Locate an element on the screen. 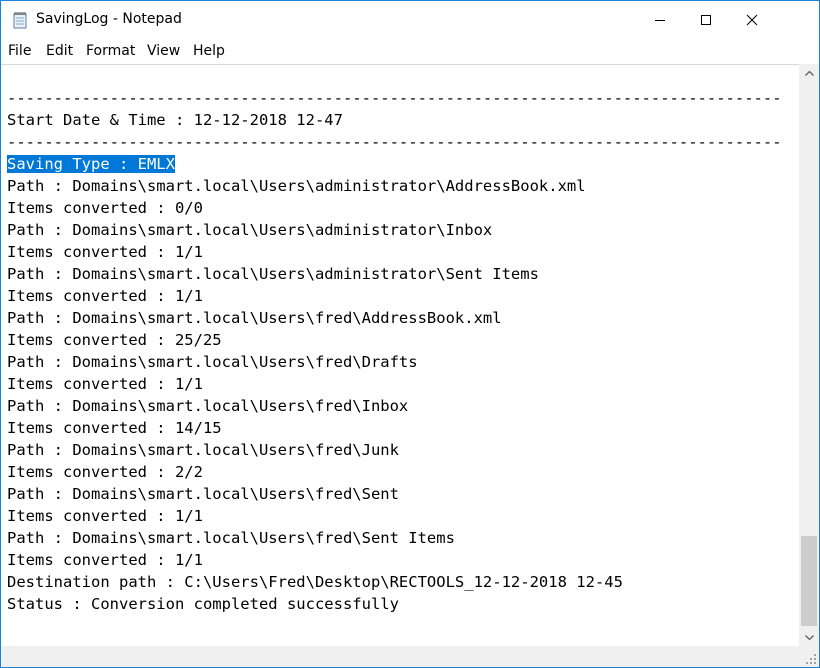 Image resolution: width=820 pixels, height=668 pixels. line-text: Items converted : 14/15 is located at coordinates (114, 428).